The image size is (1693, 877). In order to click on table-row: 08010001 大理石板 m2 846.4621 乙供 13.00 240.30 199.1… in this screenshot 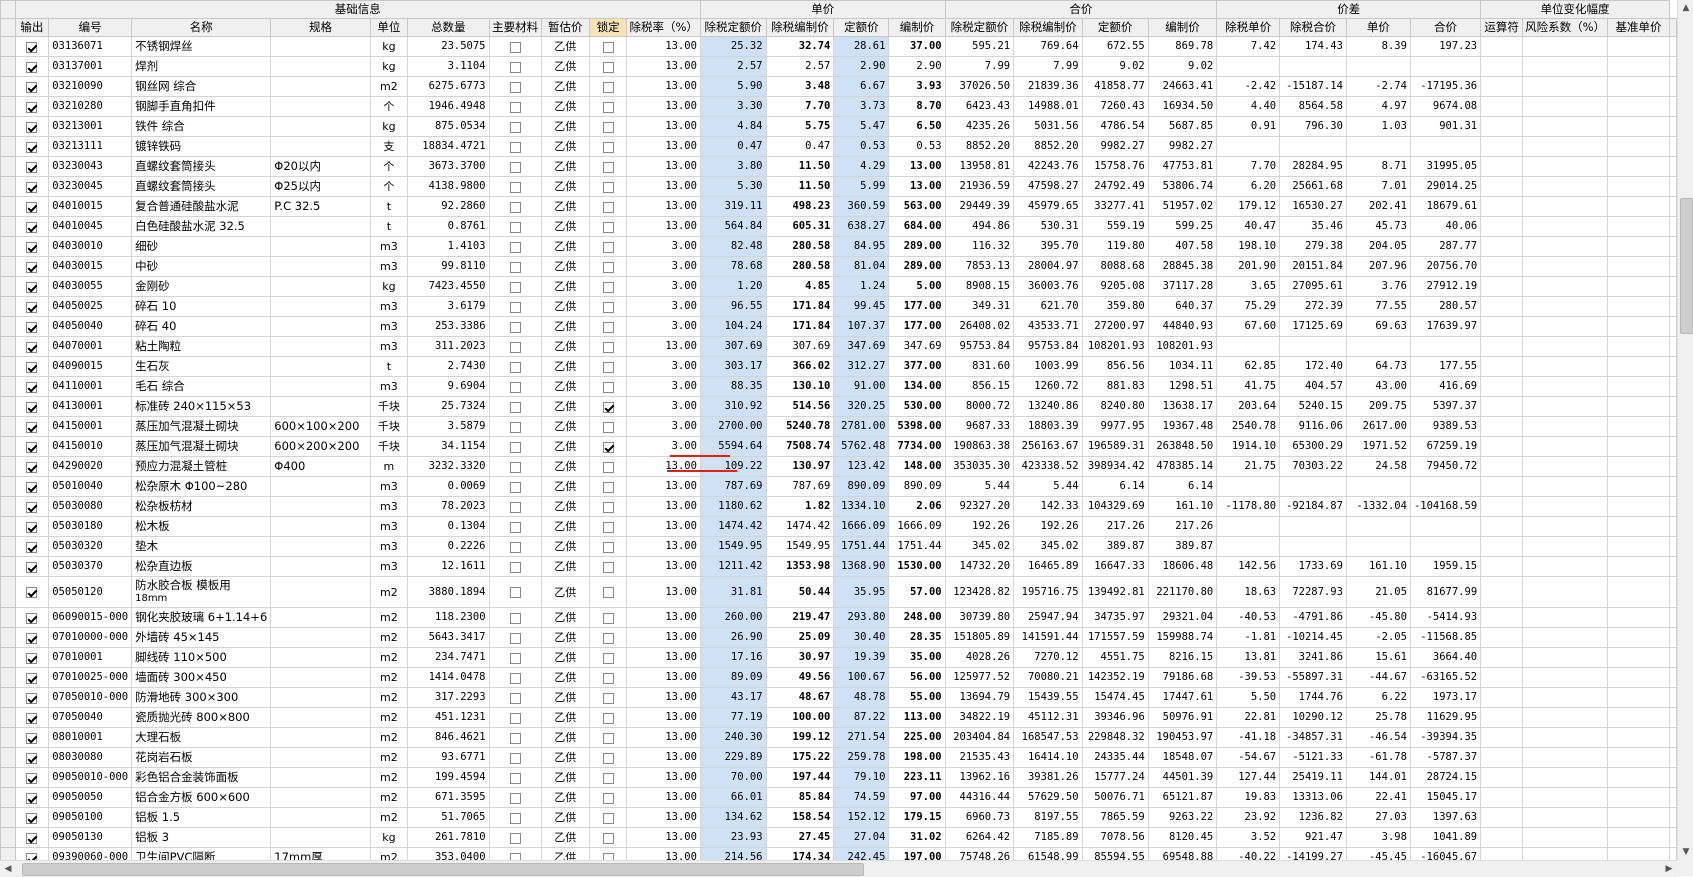, I will do `click(838, 737)`.